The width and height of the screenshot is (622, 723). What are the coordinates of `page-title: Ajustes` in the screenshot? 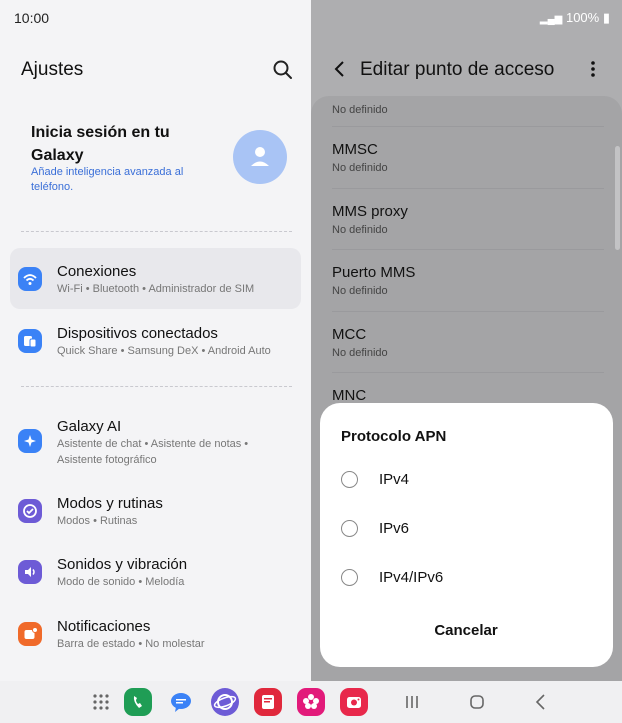 It's located at (52, 69).